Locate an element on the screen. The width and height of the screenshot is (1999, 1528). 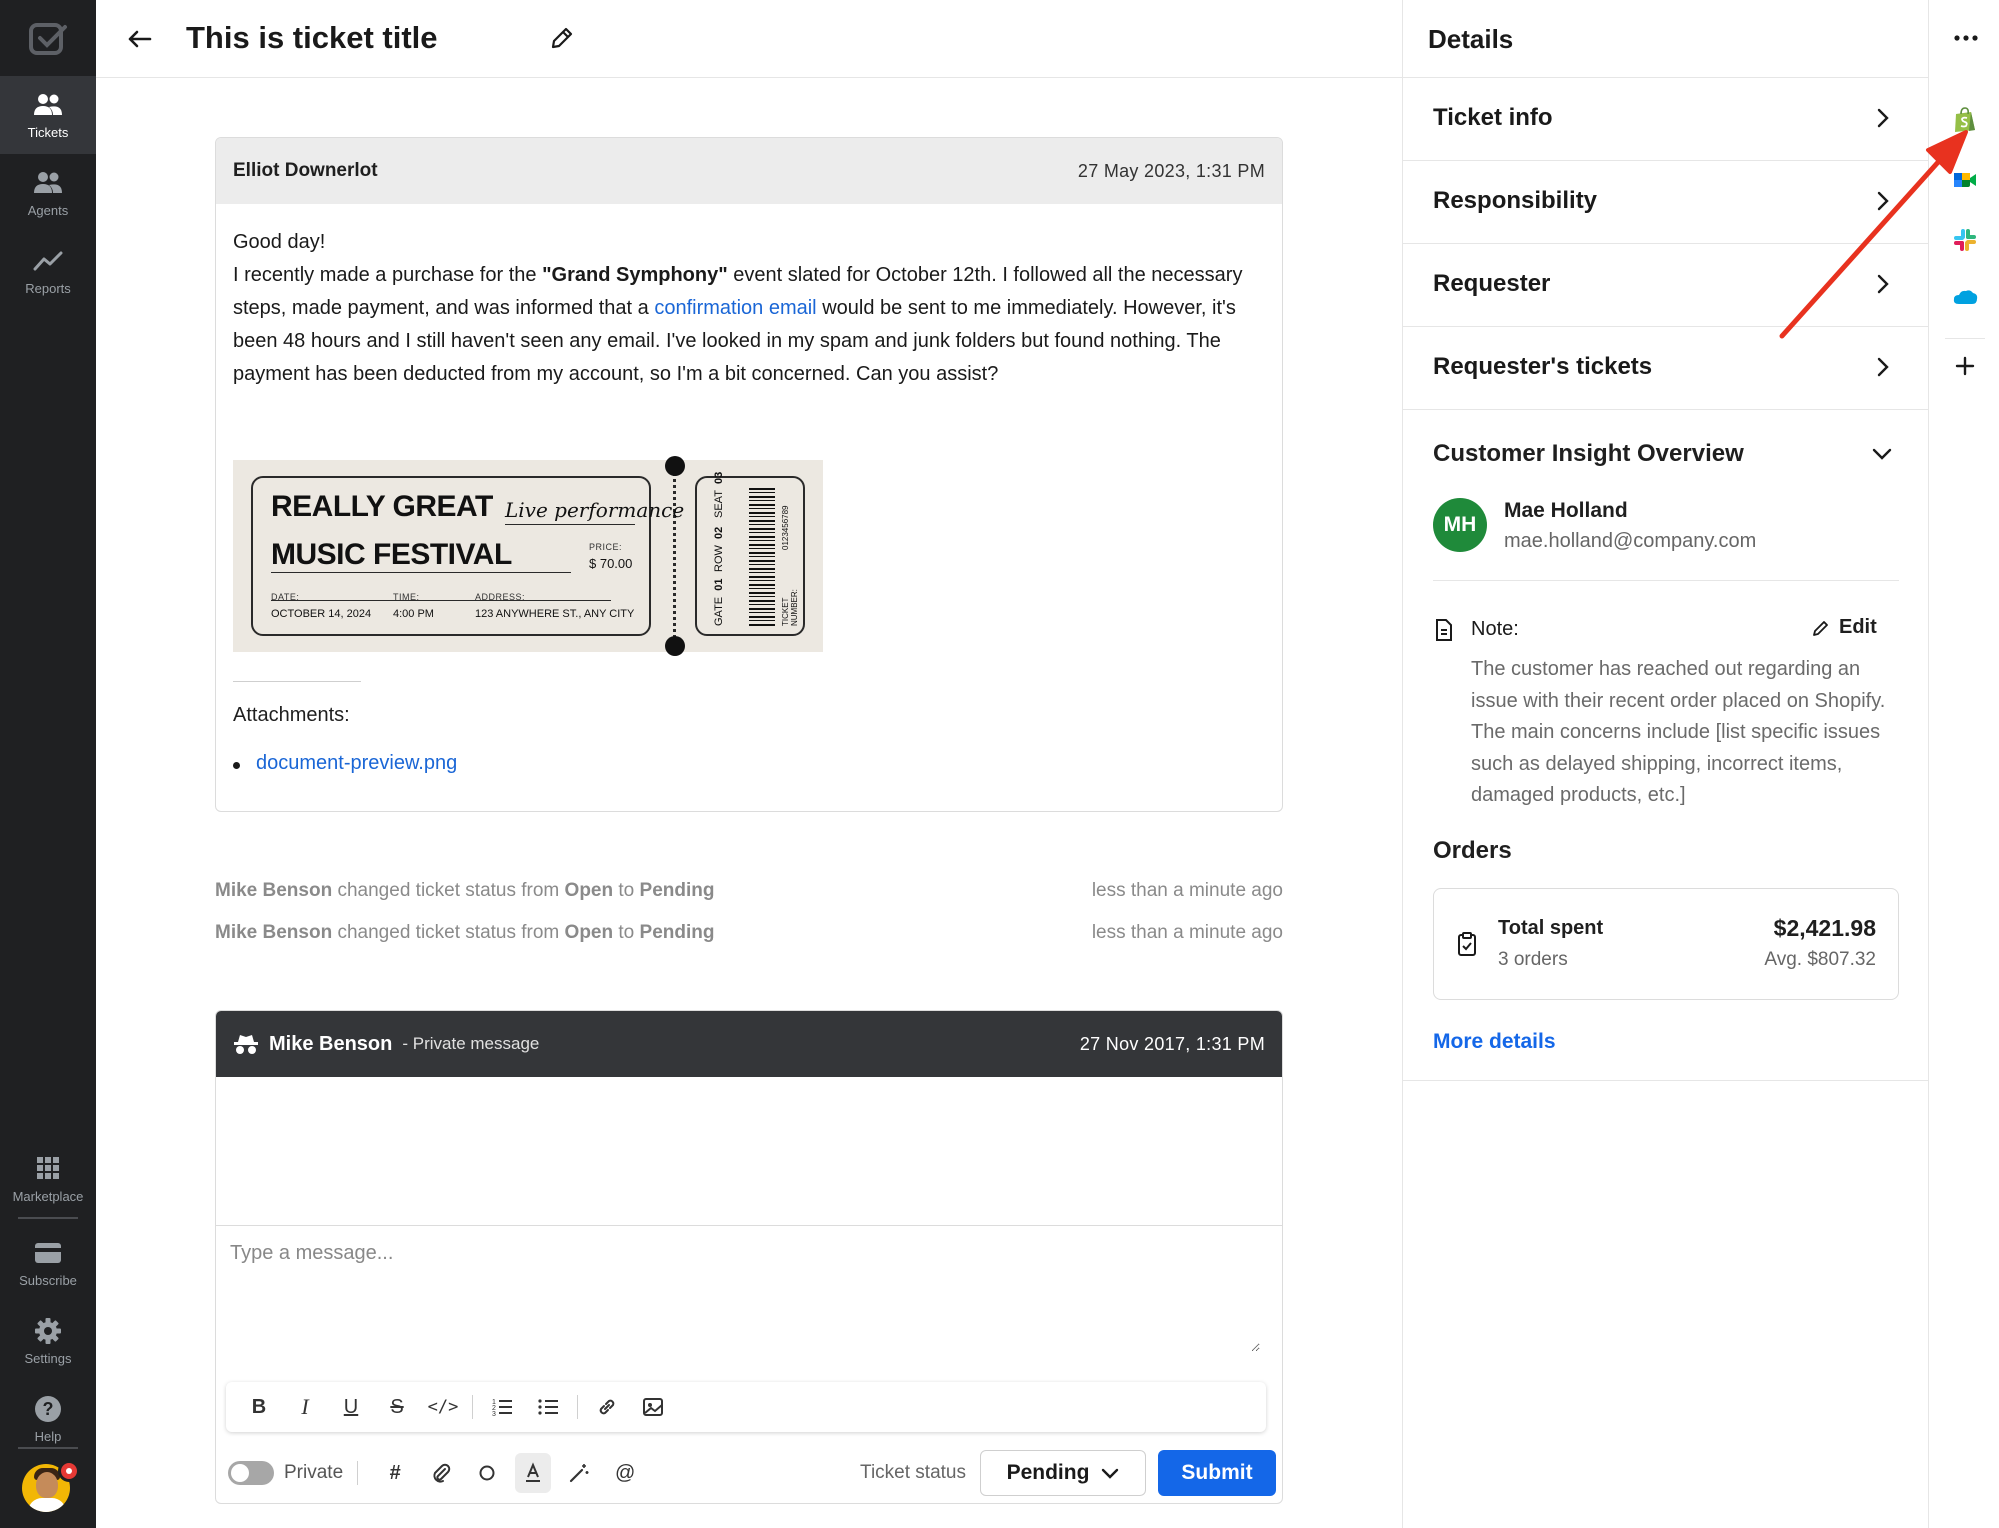
nav-item-label: Settings is located at coordinates (48, 1358).